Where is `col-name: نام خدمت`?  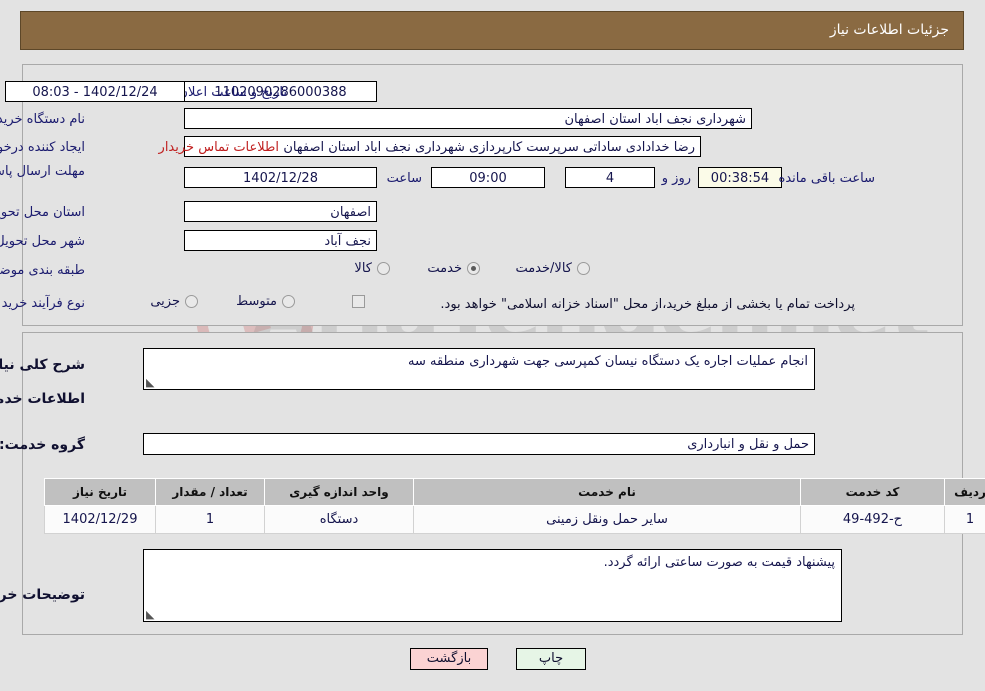 col-name: نام خدمت is located at coordinates (607, 492).